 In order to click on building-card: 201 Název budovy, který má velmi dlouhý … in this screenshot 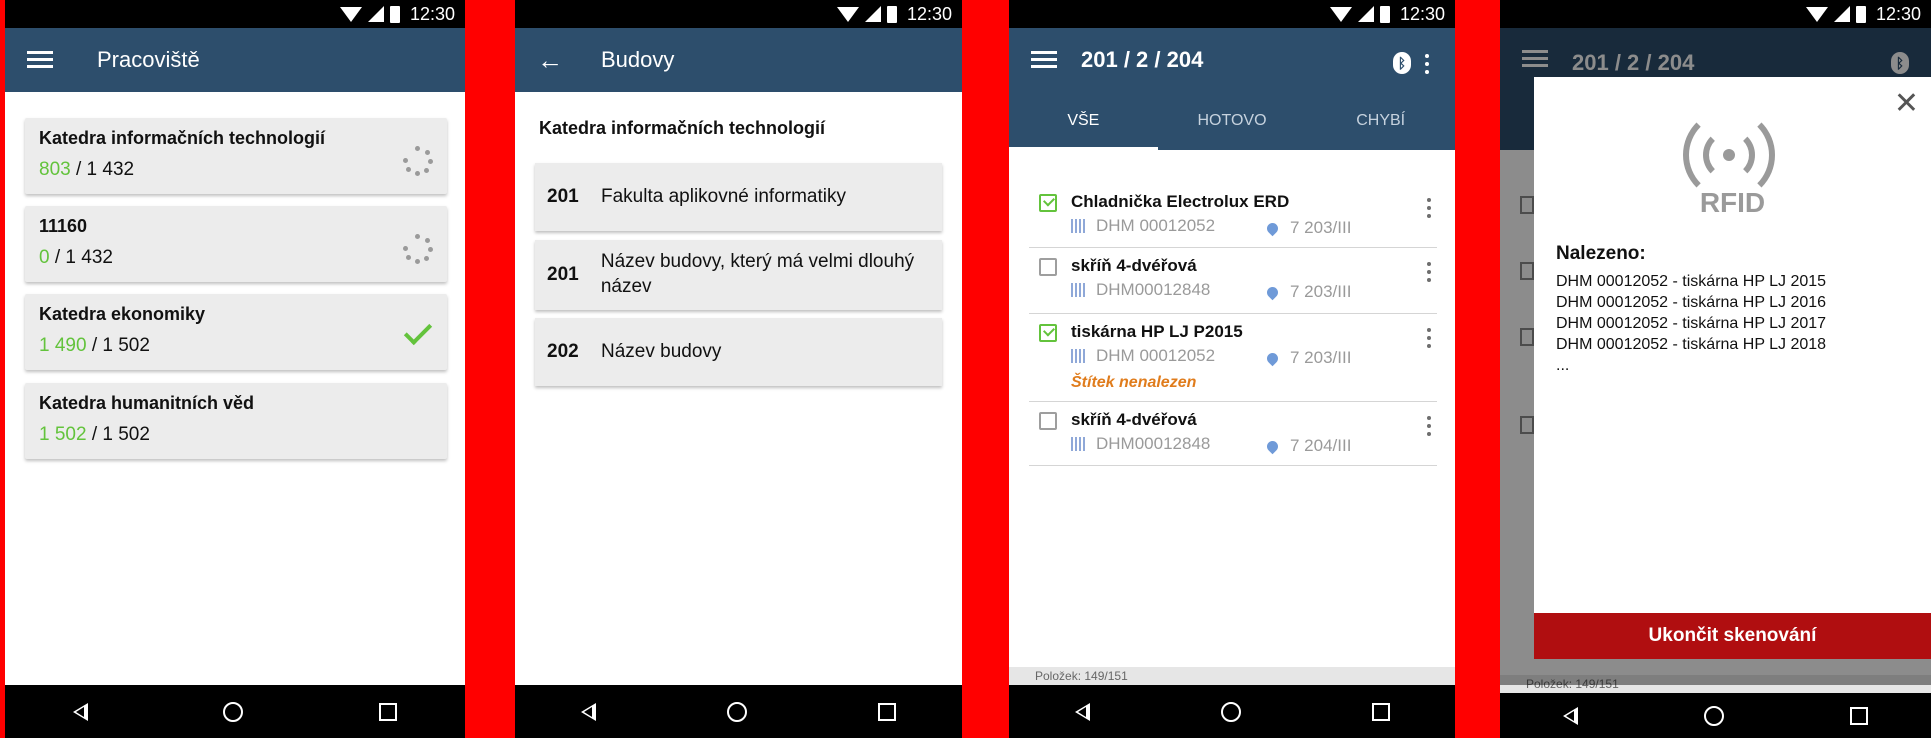, I will do `click(738, 275)`.